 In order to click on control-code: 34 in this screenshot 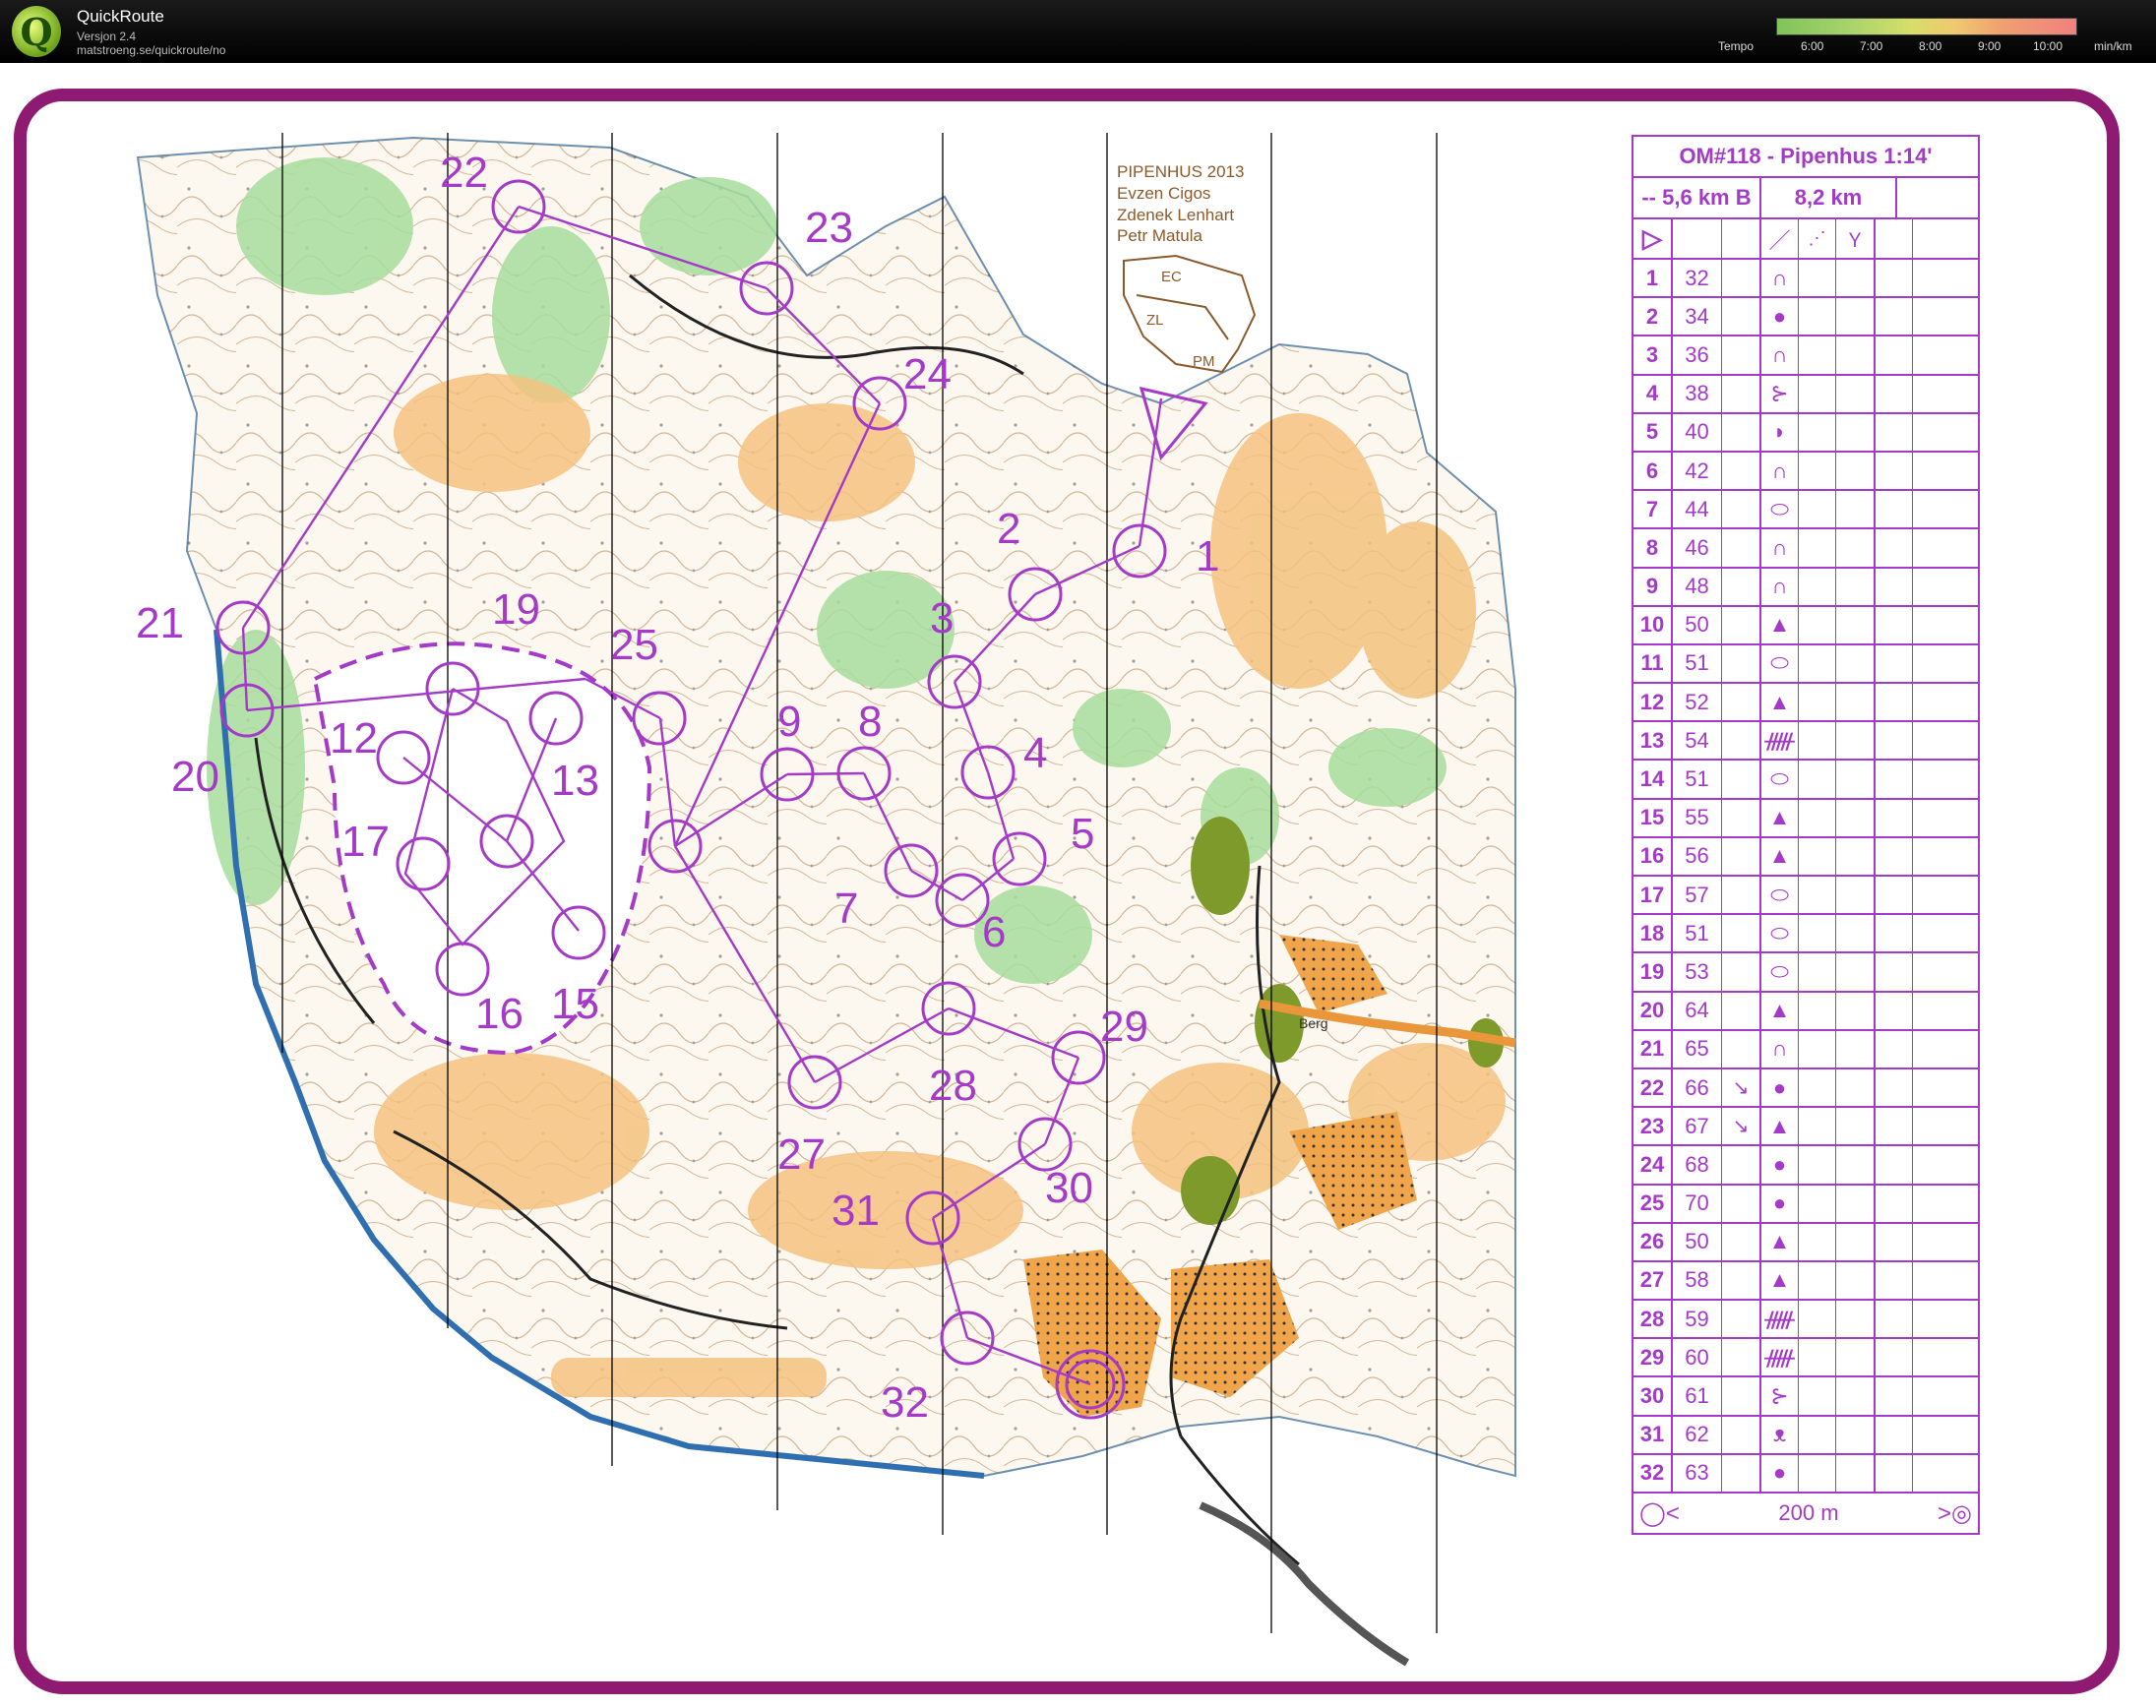, I will do `click(1697, 317)`.